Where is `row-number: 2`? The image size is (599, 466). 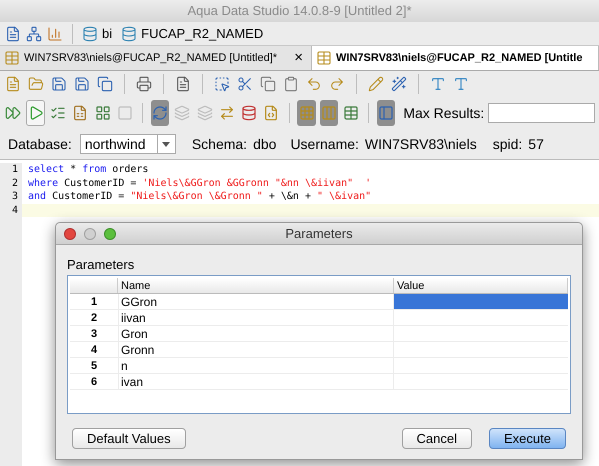 row-number: 2 is located at coordinates (94, 317).